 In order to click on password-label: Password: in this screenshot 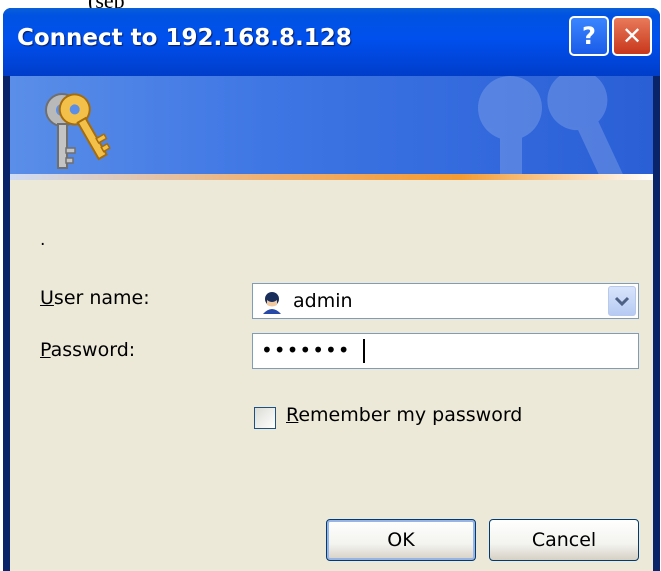, I will do `click(87, 350)`.